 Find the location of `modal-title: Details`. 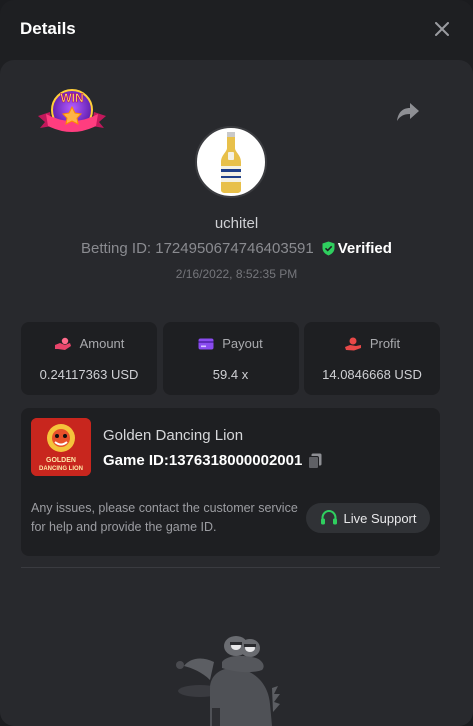

modal-title: Details is located at coordinates (48, 28).